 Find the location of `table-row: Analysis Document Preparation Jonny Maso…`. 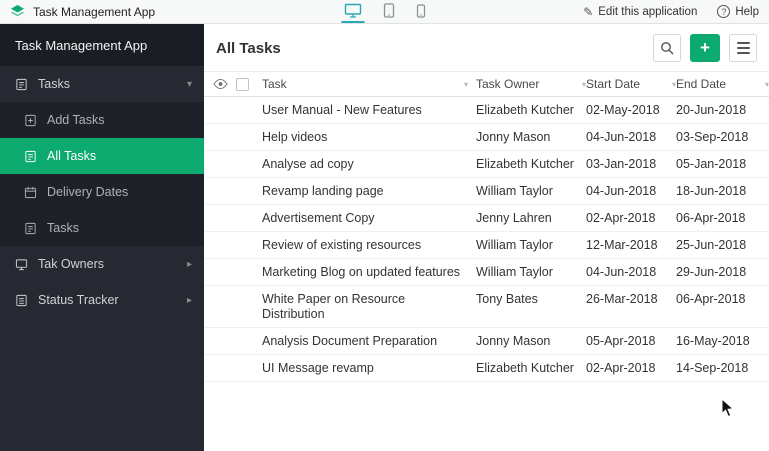

table-row: Analysis Document Preparation Jonny Maso… is located at coordinates (486, 341).